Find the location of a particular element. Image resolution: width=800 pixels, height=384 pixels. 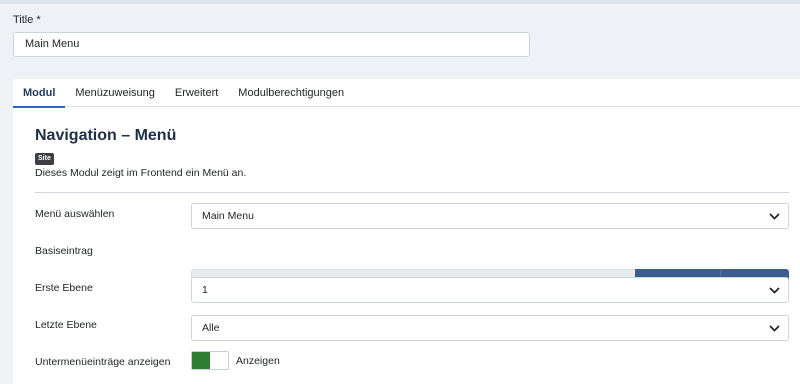

show-submenu-label: Untermenüeinträge anzeigen is located at coordinates (103, 362).